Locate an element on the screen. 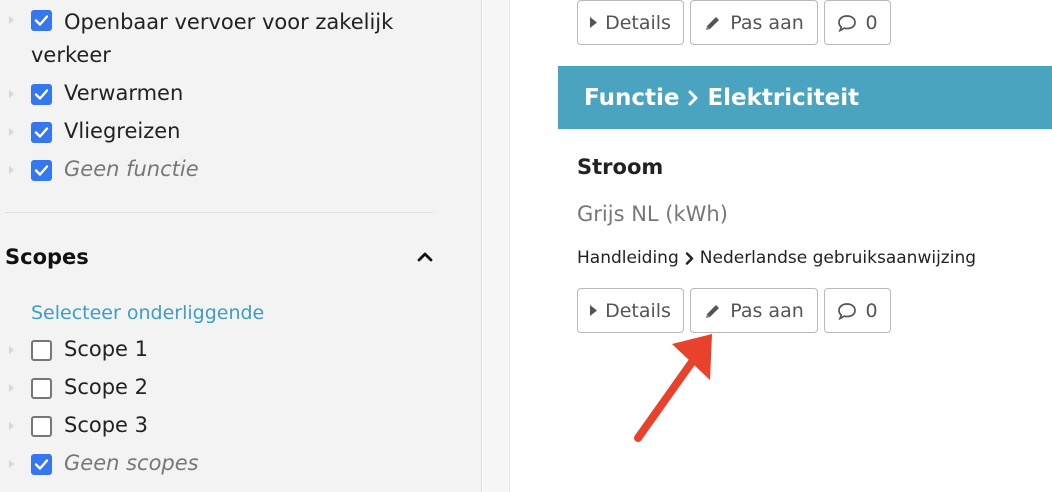 This screenshot has height=492, width=1052. function-item-label: Verwarmen is located at coordinates (124, 93).